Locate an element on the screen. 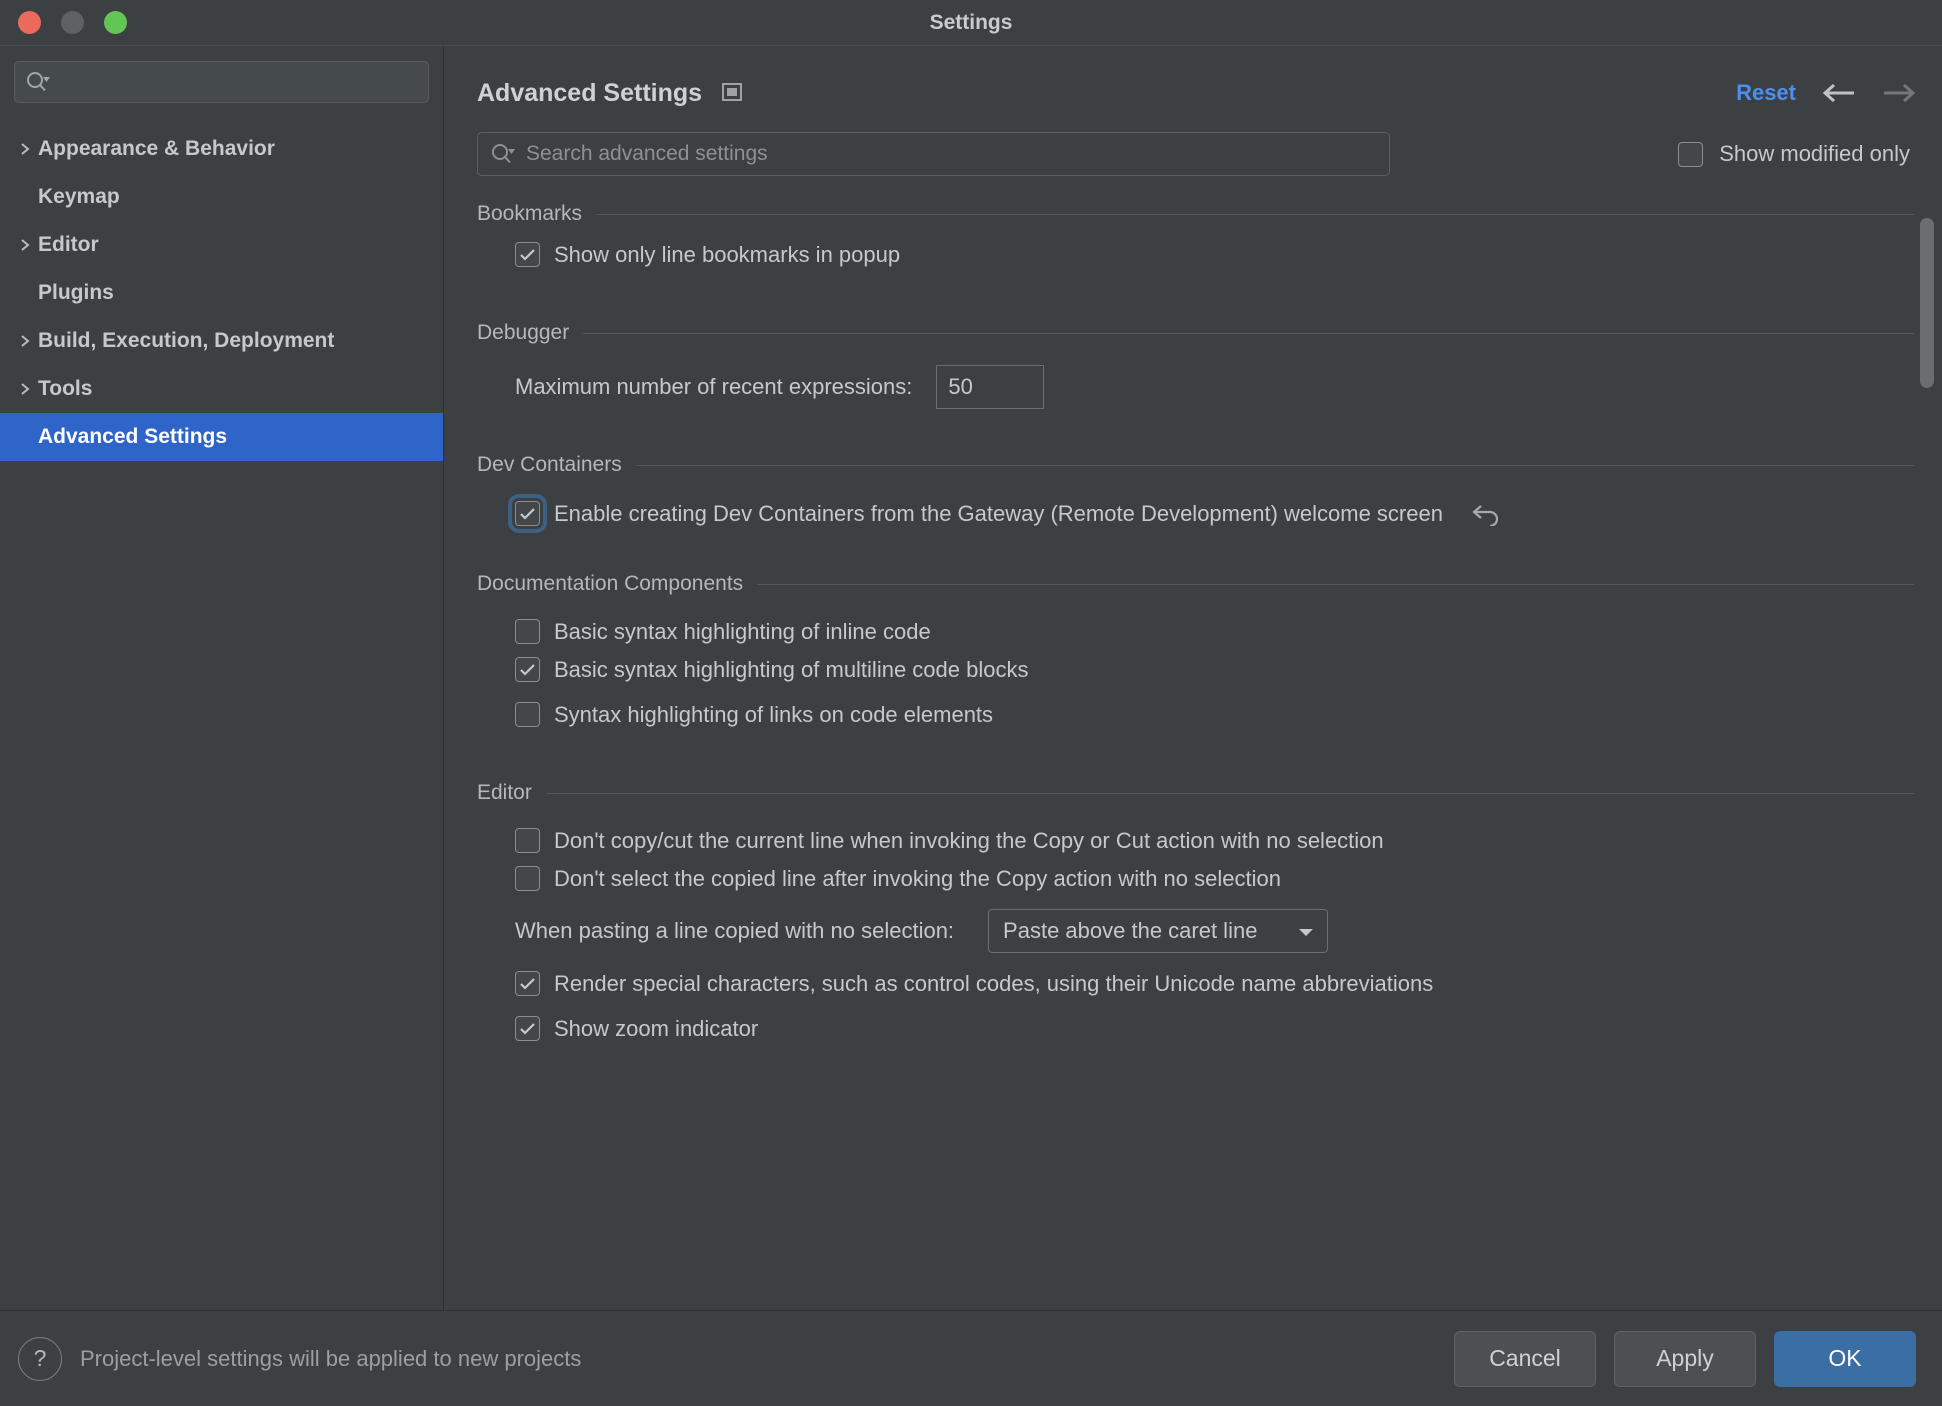 The height and width of the screenshot is (1406, 1942). paste-behavior-dropdown: Paste above the caret line is located at coordinates (1158, 931).